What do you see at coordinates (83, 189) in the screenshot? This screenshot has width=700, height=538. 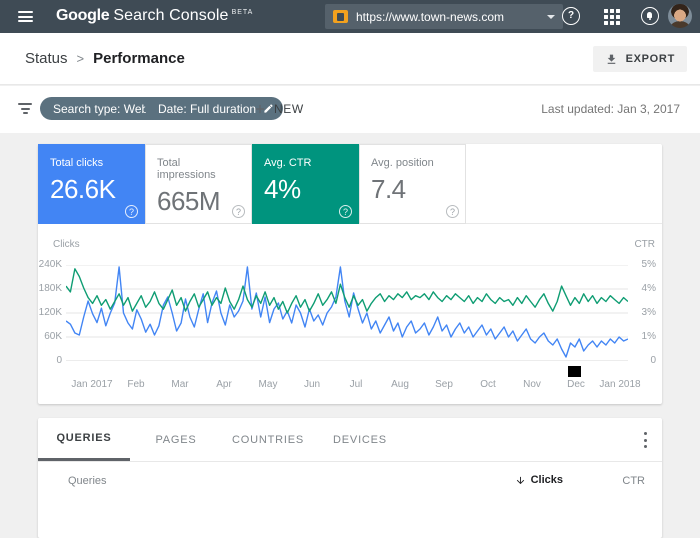 I see `metric-value: 26.6K` at bounding box center [83, 189].